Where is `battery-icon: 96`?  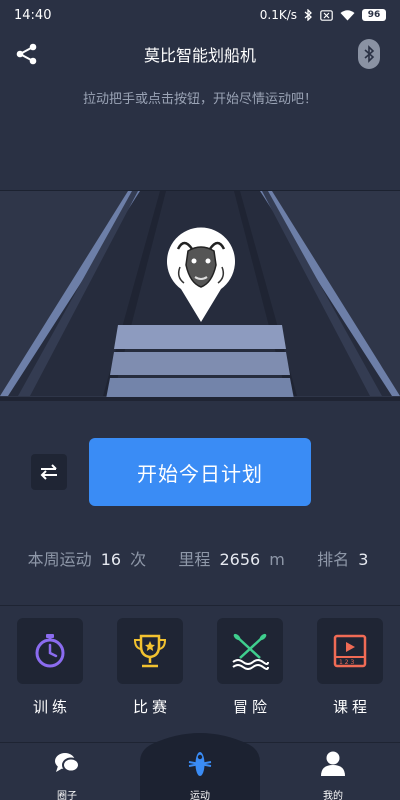 battery-icon: 96 is located at coordinates (374, 15).